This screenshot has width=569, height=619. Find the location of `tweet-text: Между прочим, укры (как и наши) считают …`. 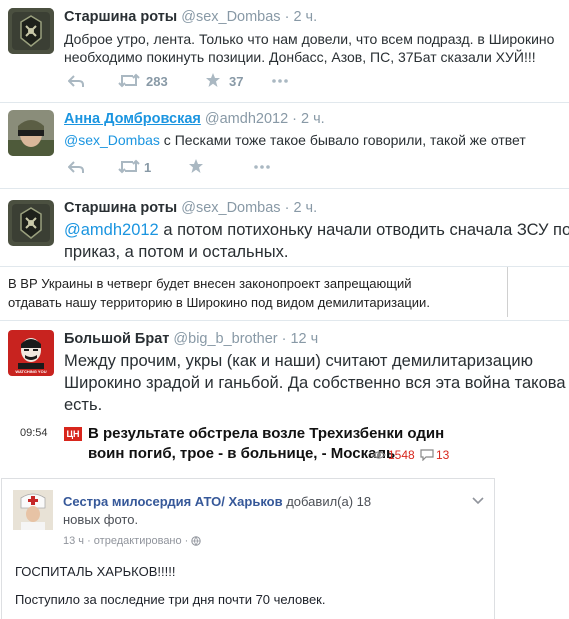

tweet-text: Между прочим, укры (как и наши) считают … is located at coordinates (316, 383).